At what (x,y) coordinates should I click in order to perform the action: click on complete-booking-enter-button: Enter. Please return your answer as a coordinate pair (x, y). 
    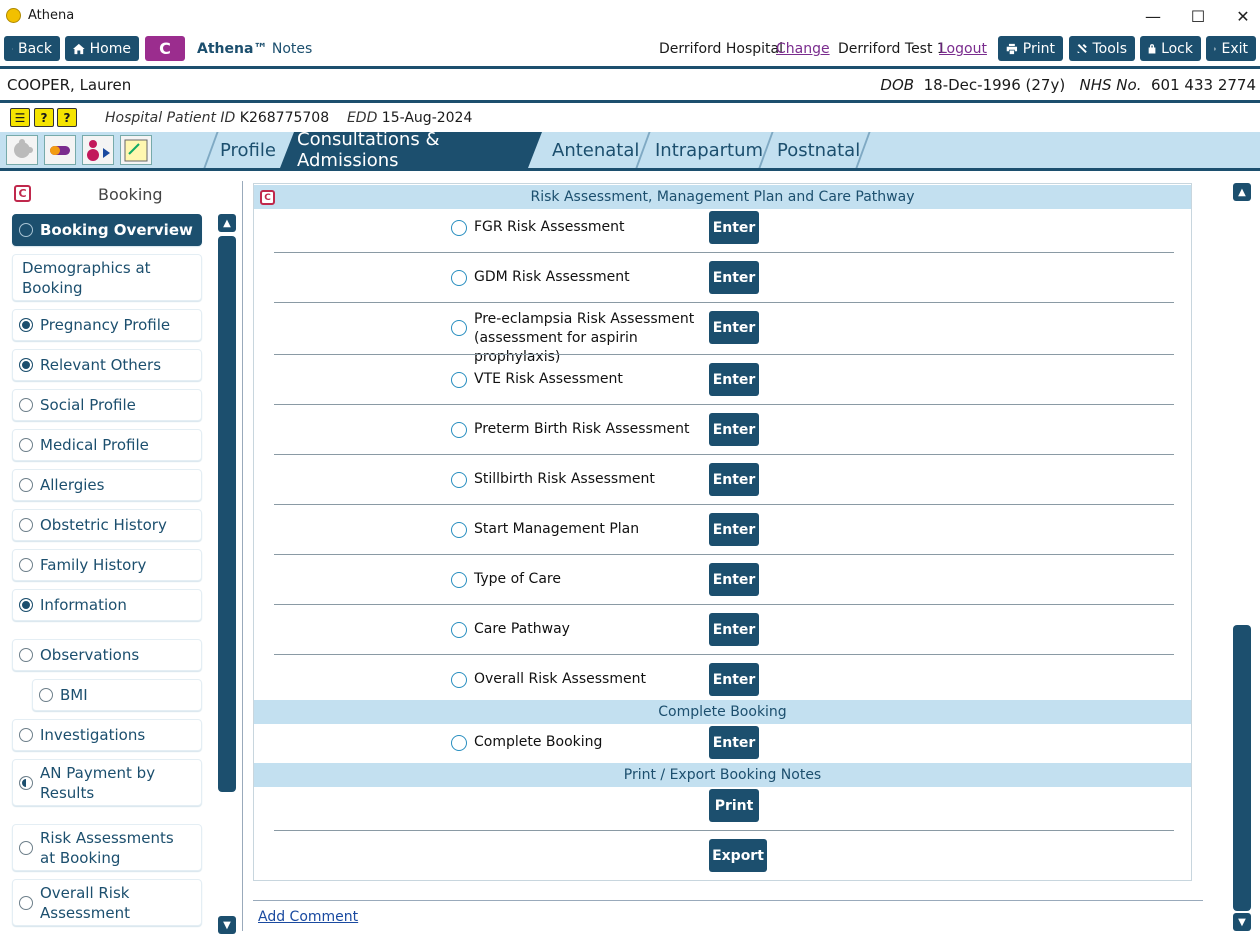
    Looking at the image, I should click on (734, 742).